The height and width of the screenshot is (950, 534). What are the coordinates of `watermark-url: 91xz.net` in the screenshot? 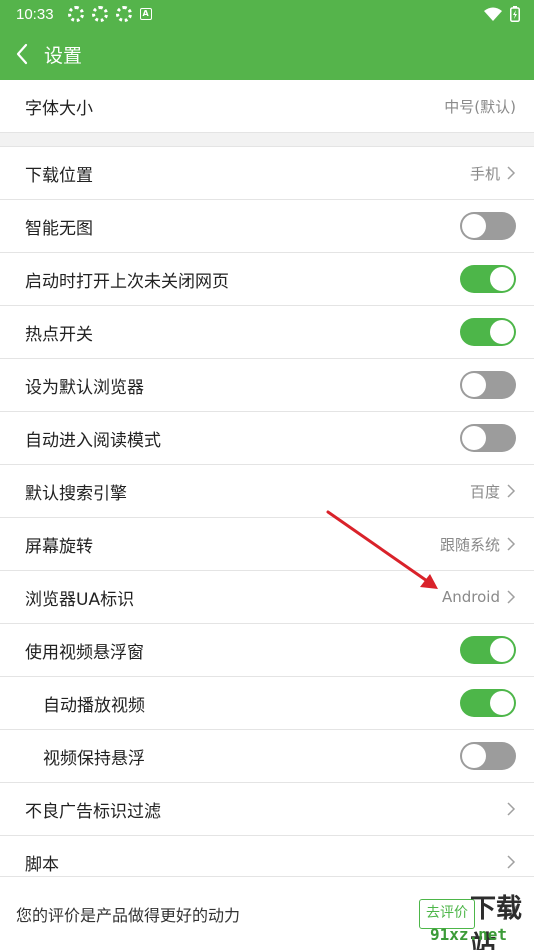 It's located at (469, 934).